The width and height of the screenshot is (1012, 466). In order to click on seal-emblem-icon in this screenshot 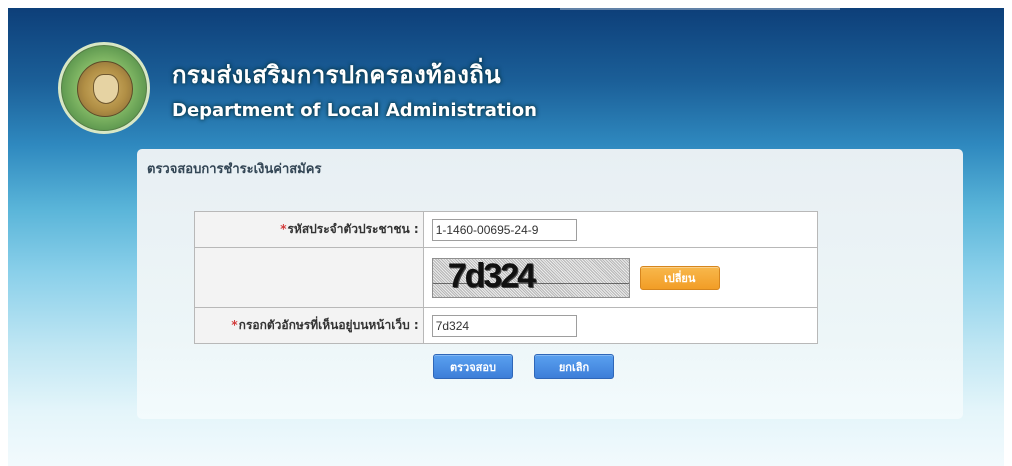, I will do `click(106, 89)`.